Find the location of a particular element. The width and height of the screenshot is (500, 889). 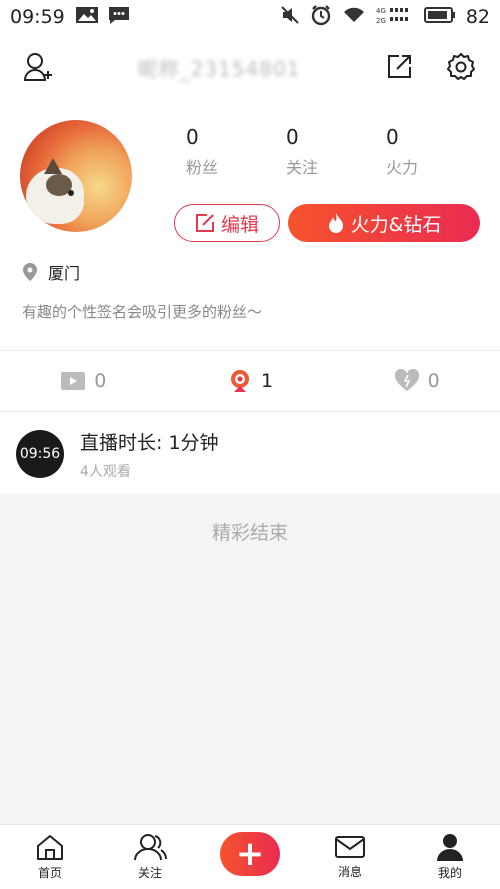

end-text: 精彩结束 is located at coordinates (249, 533).